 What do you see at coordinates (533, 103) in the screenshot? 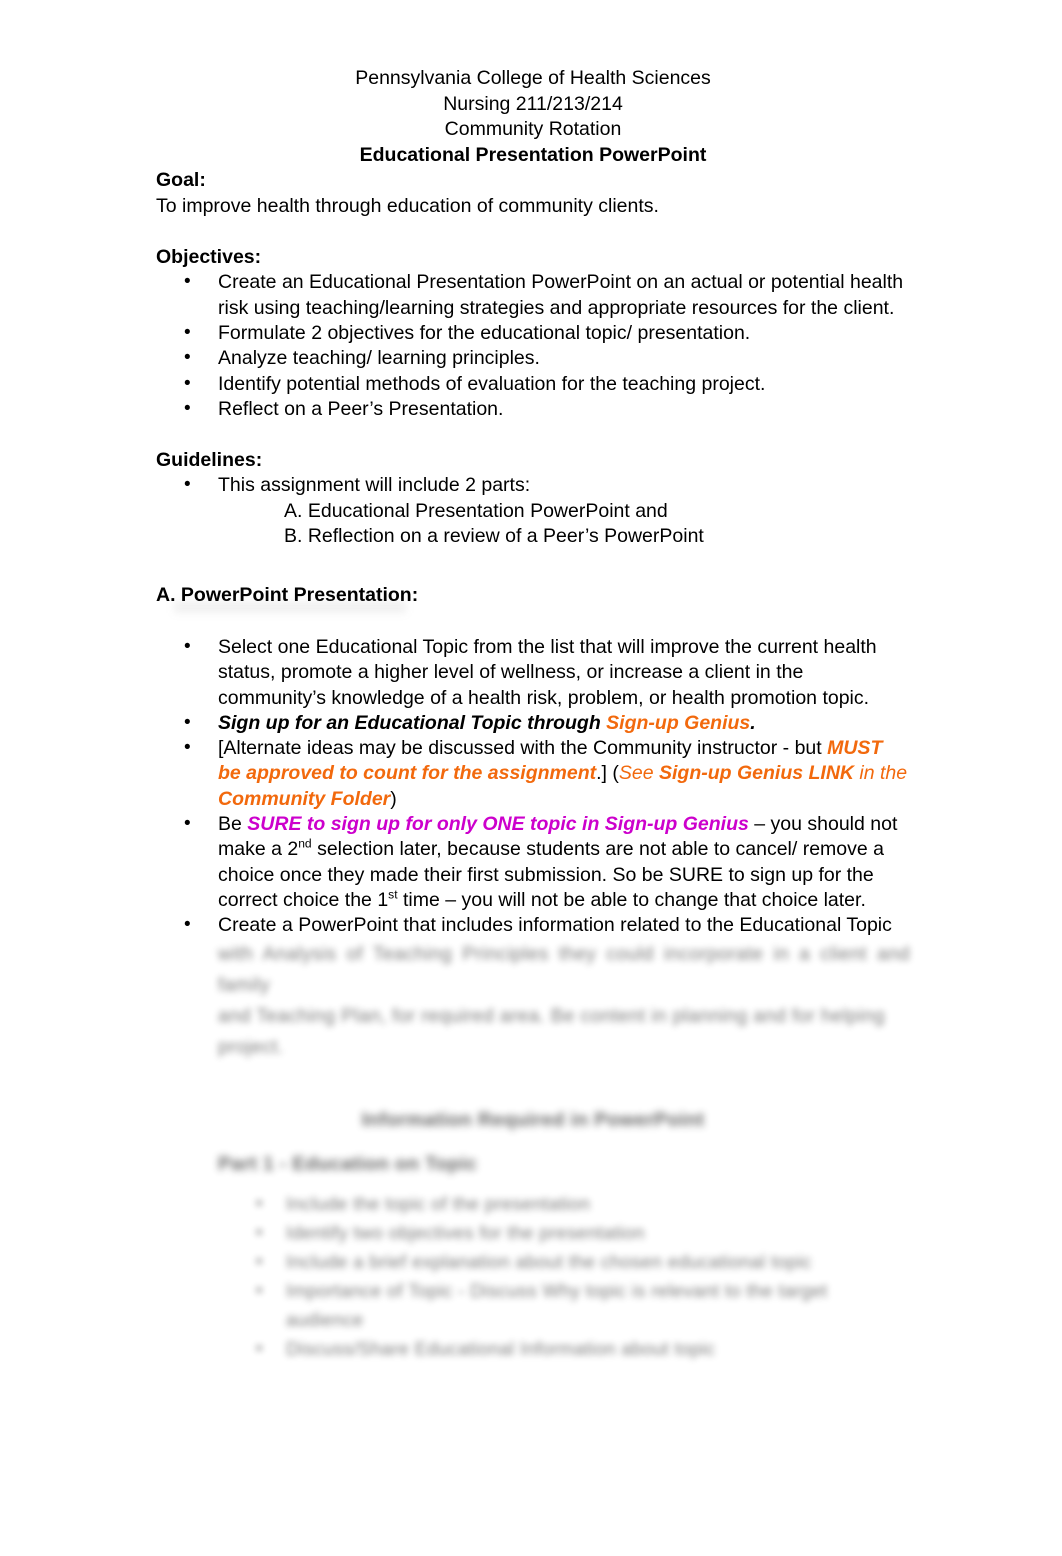
I see `header-line-course: Nursing 211/213/214` at bounding box center [533, 103].